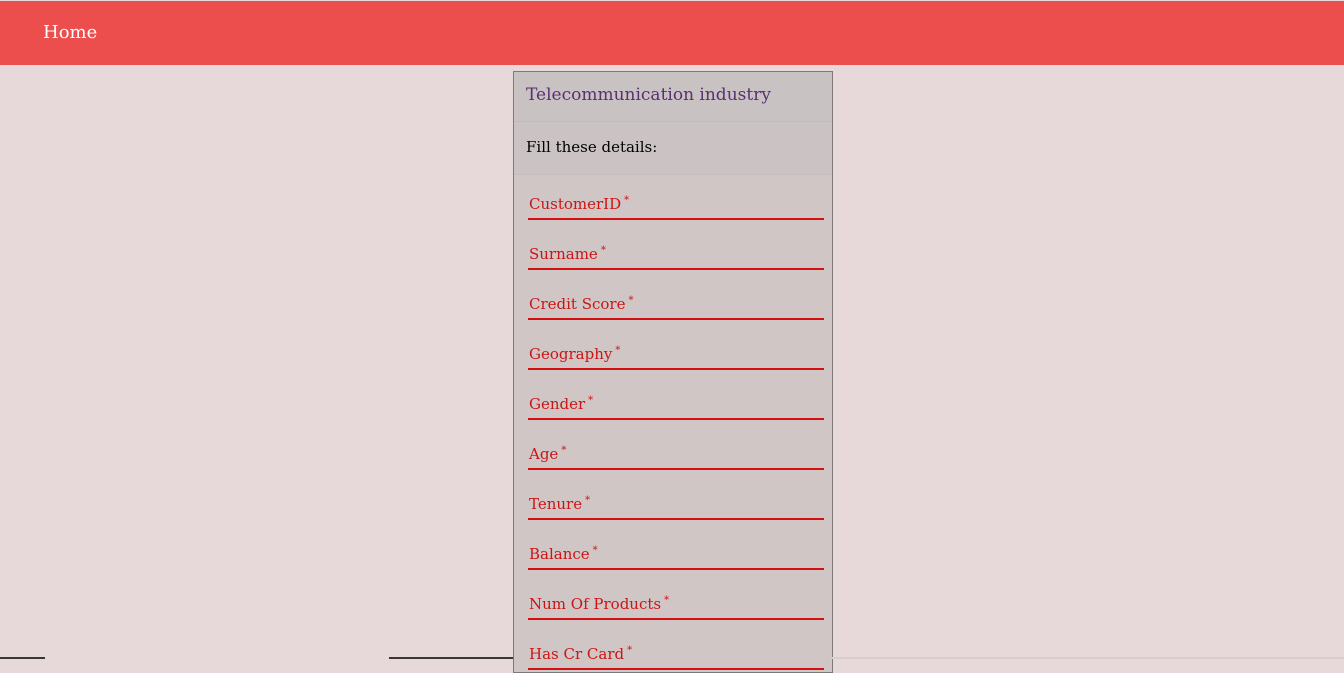  I want to click on surname-field: Surname *, so click(676, 257).